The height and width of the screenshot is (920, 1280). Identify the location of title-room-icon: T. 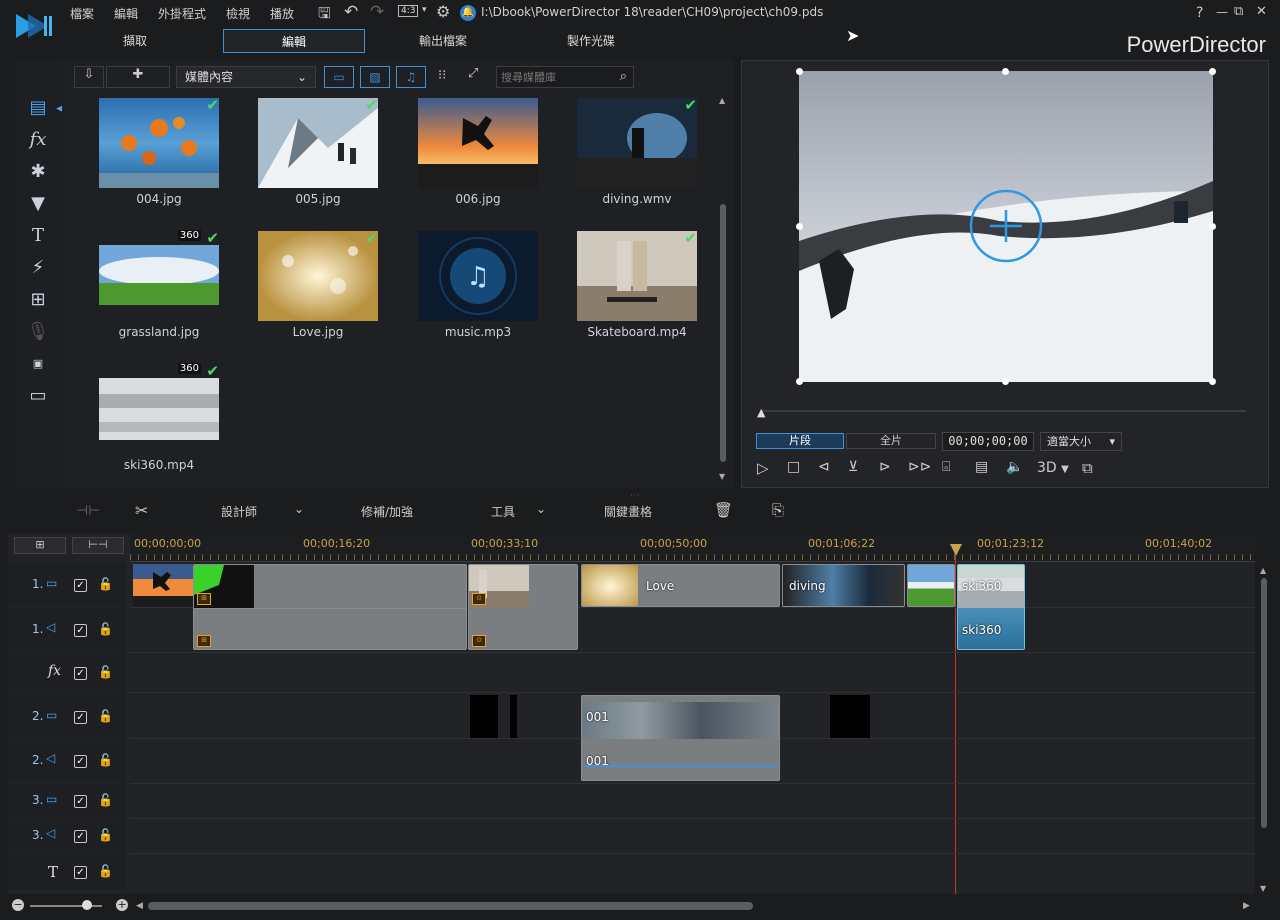
(38, 236).